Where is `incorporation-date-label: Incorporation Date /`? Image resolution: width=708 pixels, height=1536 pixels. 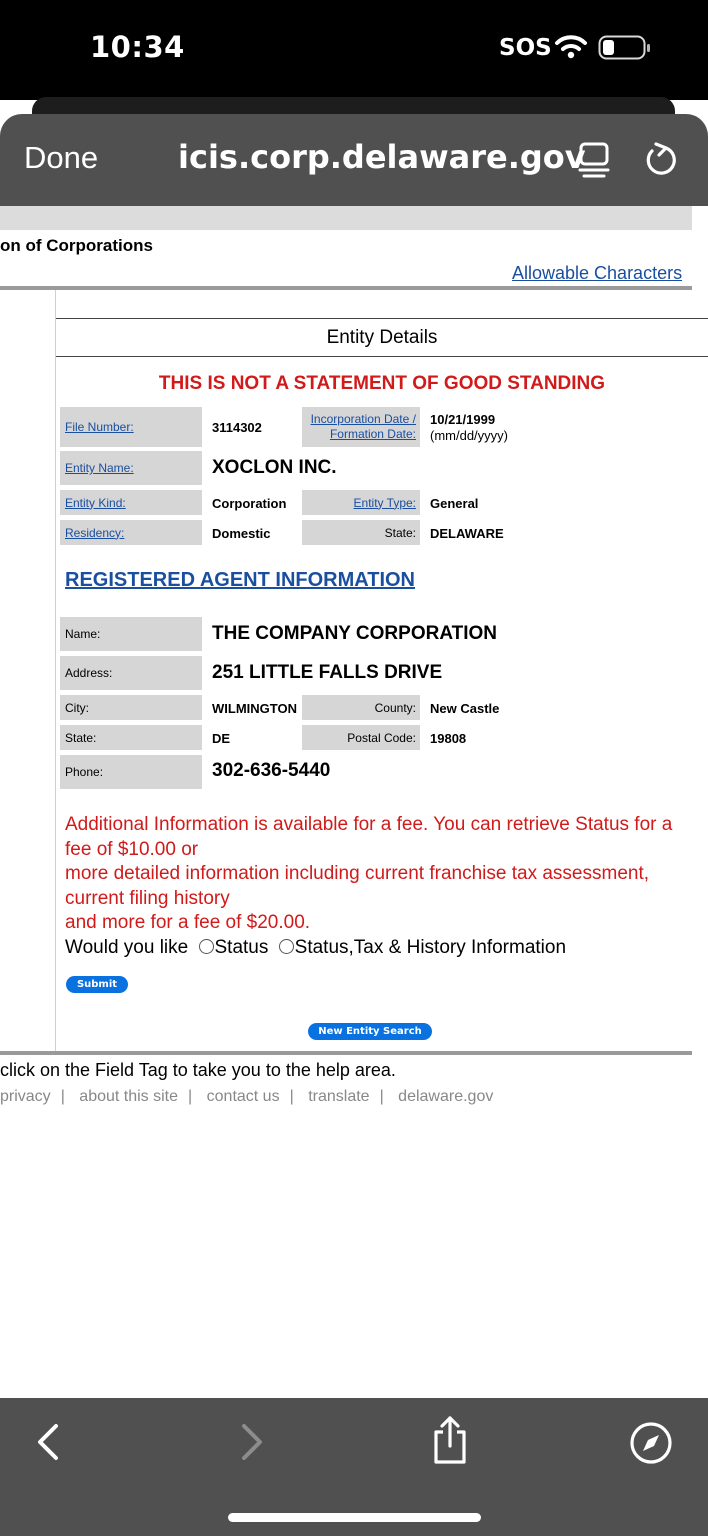 incorporation-date-label: Incorporation Date / is located at coordinates (363, 419).